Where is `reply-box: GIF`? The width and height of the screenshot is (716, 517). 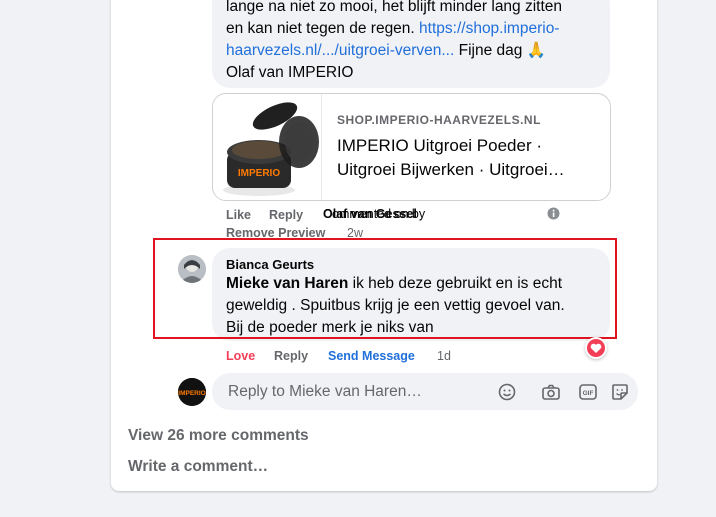 reply-box: GIF is located at coordinates (425, 391).